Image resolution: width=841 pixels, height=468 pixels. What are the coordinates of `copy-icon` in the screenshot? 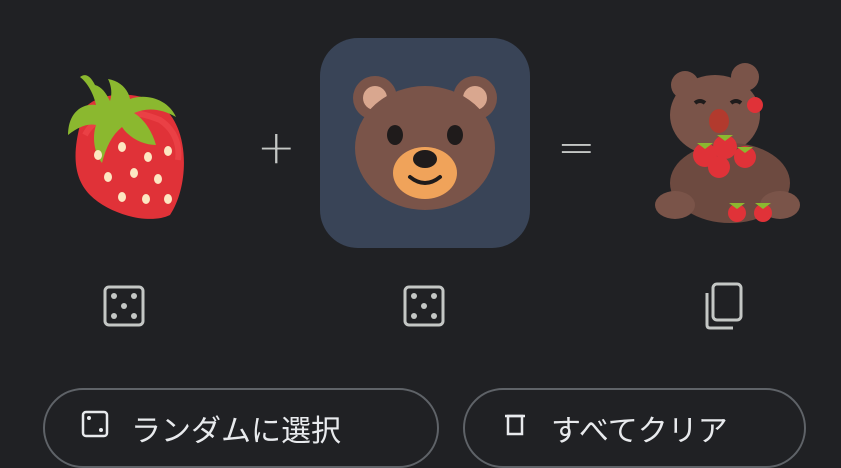 It's located at (724, 306).